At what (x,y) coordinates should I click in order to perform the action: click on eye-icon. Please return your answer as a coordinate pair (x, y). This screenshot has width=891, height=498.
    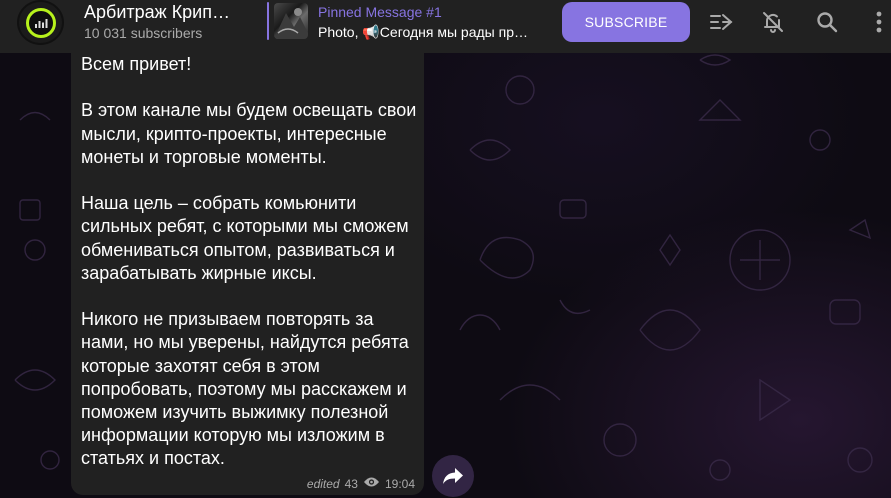
    Looking at the image, I should click on (371, 483).